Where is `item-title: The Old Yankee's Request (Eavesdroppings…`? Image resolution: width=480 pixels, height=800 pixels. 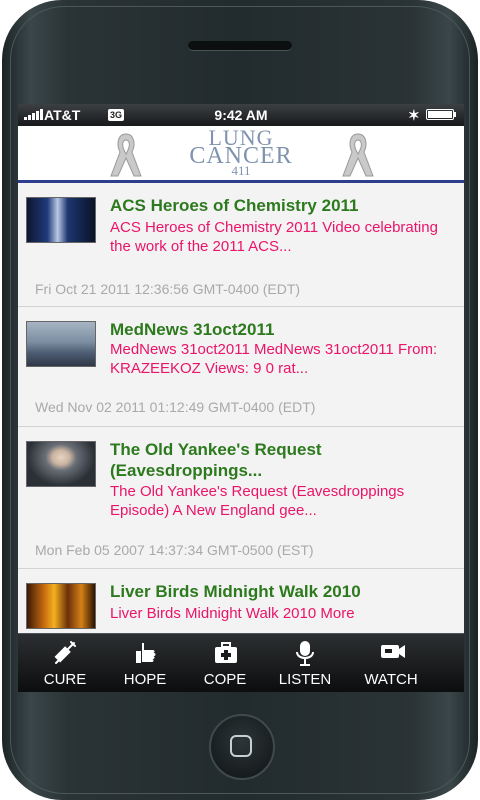
item-title: The Old Yankee's Request (Eavesdroppings… is located at coordinates (216, 460).